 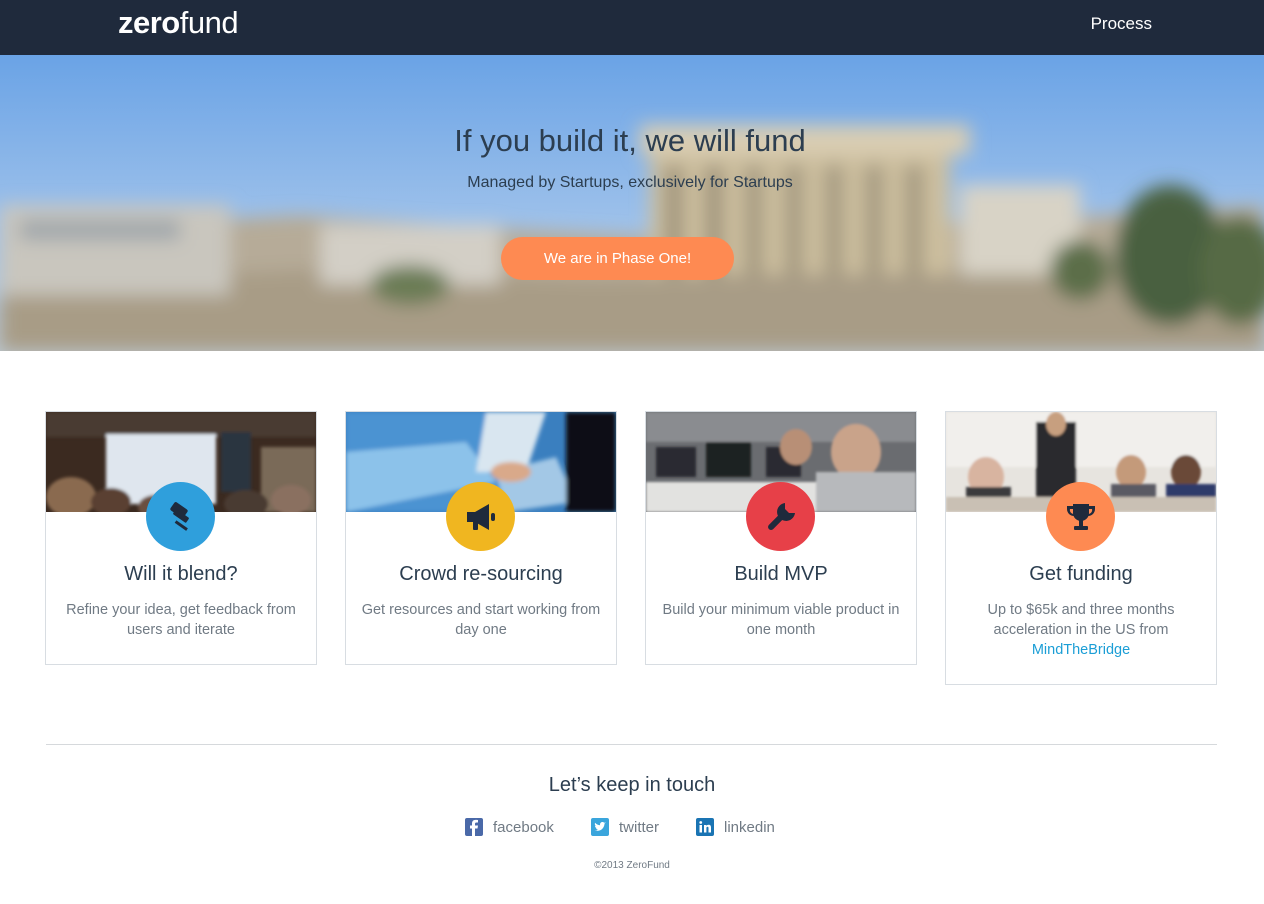 I want to click on wrench-icon, so click(x=781, y=516).